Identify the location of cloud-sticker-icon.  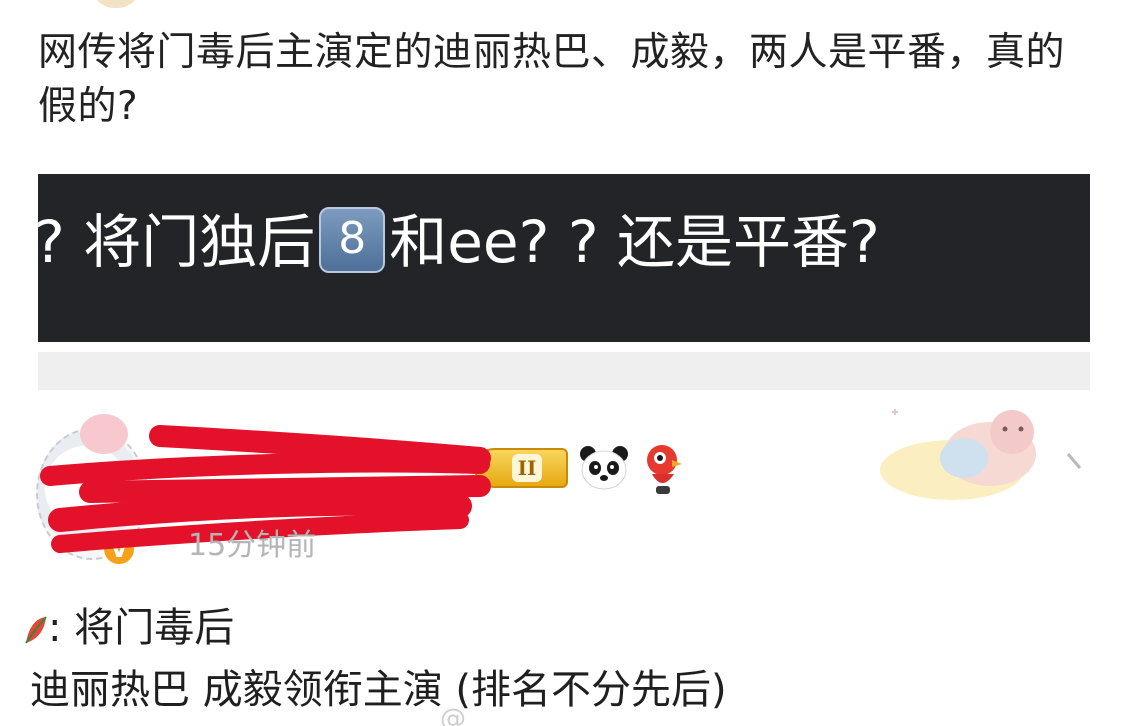
(981, 454).